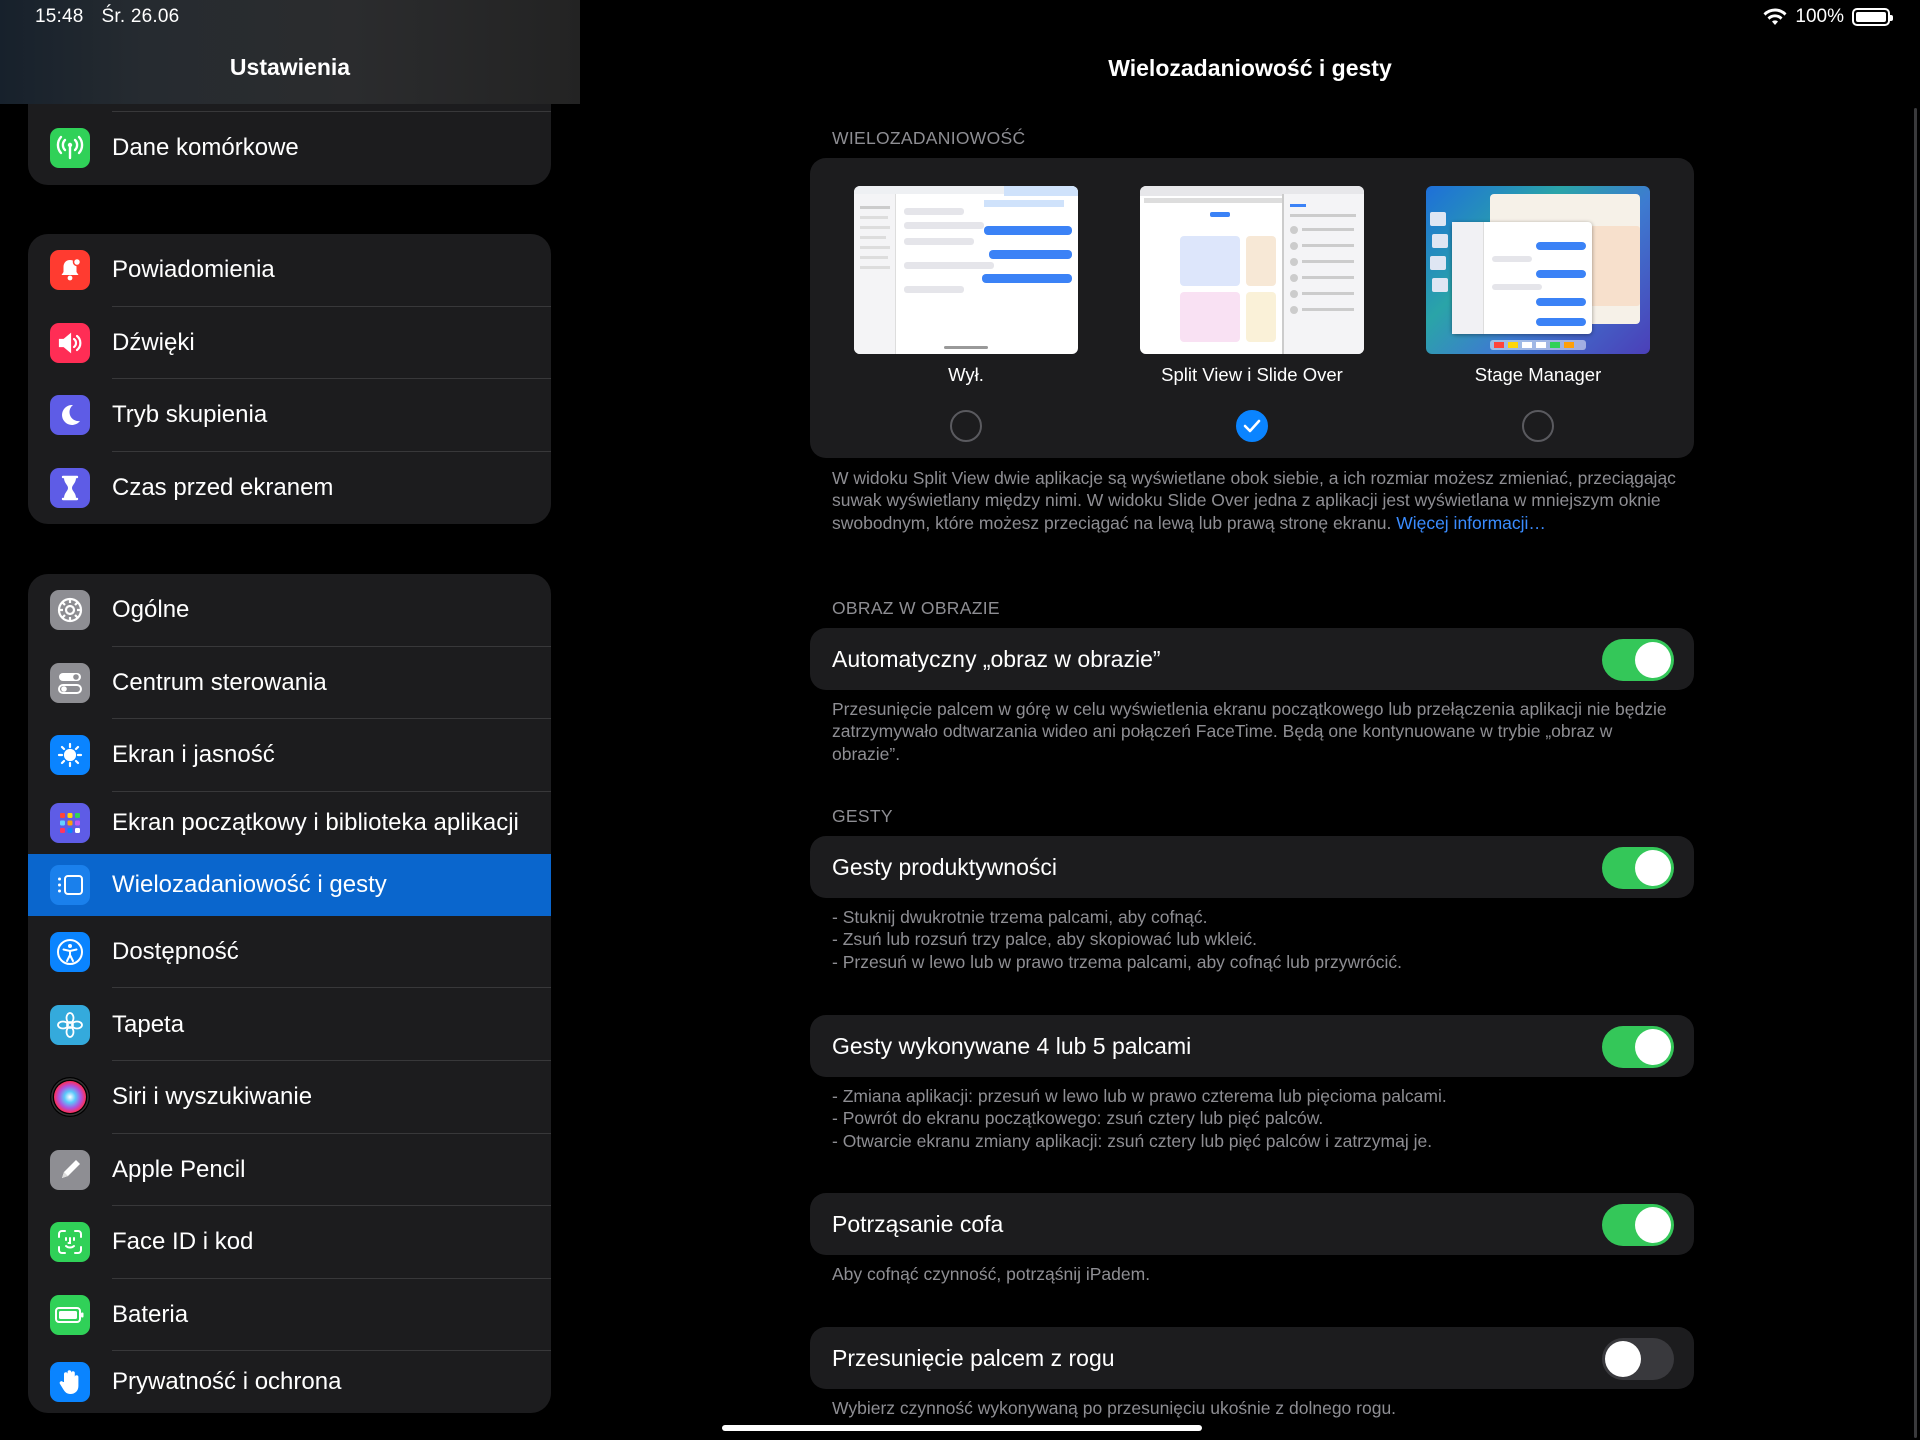  I want to click on productivity-gestures-row: Gesty produktywności, so click(1252, 867).